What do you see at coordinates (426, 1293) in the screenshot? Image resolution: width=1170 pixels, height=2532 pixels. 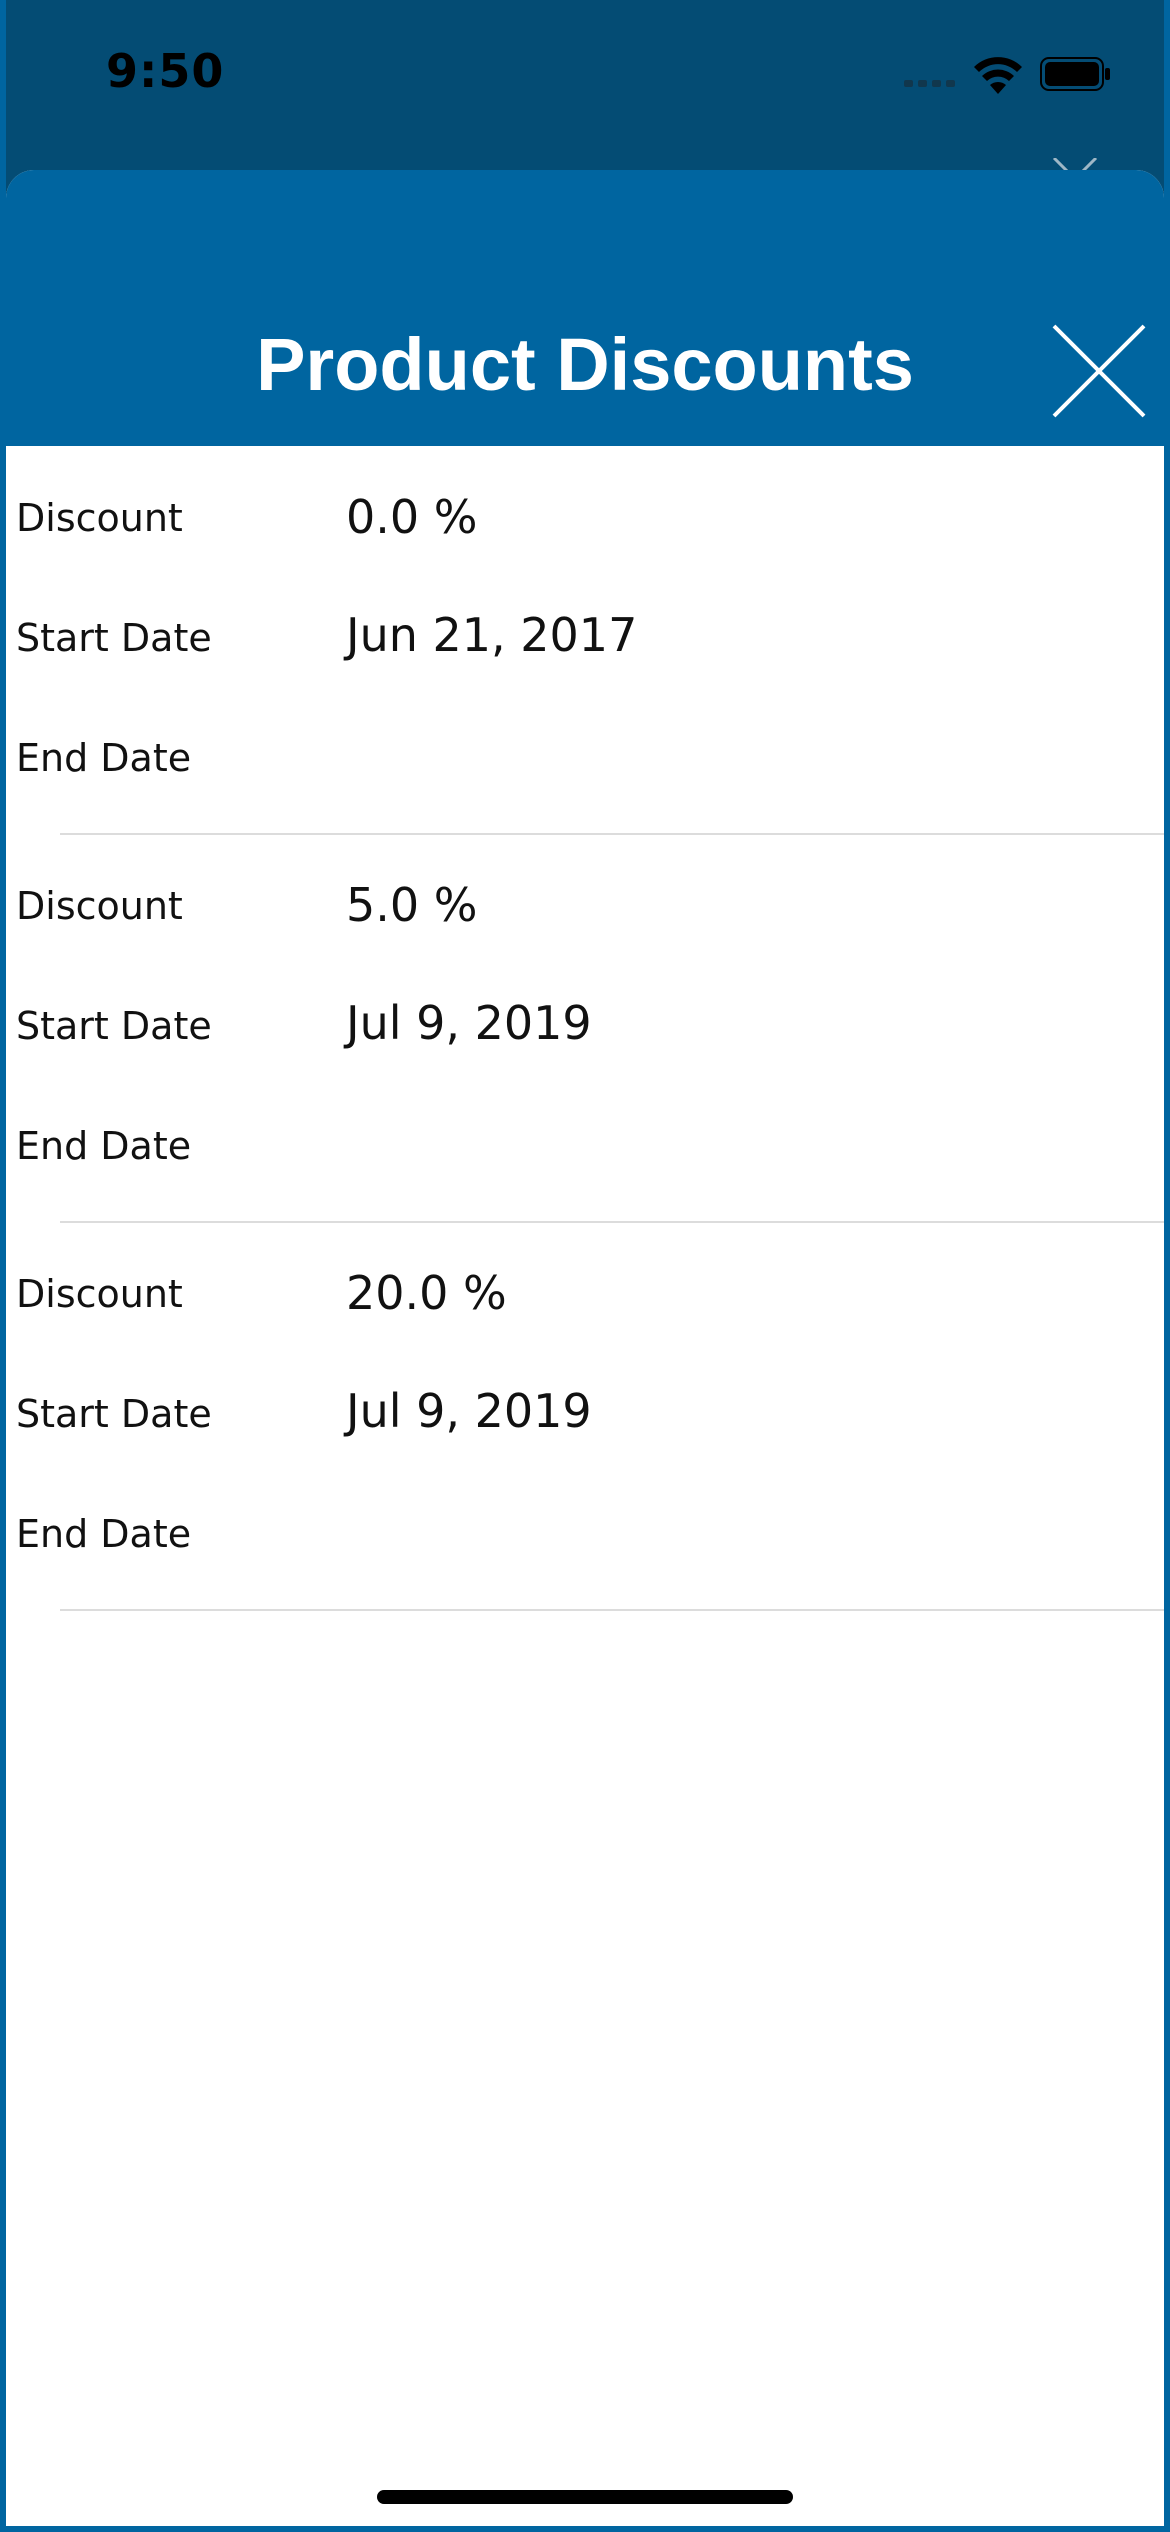 I see `discount-value: 20.0 %` at bounding box center [426, 1293].